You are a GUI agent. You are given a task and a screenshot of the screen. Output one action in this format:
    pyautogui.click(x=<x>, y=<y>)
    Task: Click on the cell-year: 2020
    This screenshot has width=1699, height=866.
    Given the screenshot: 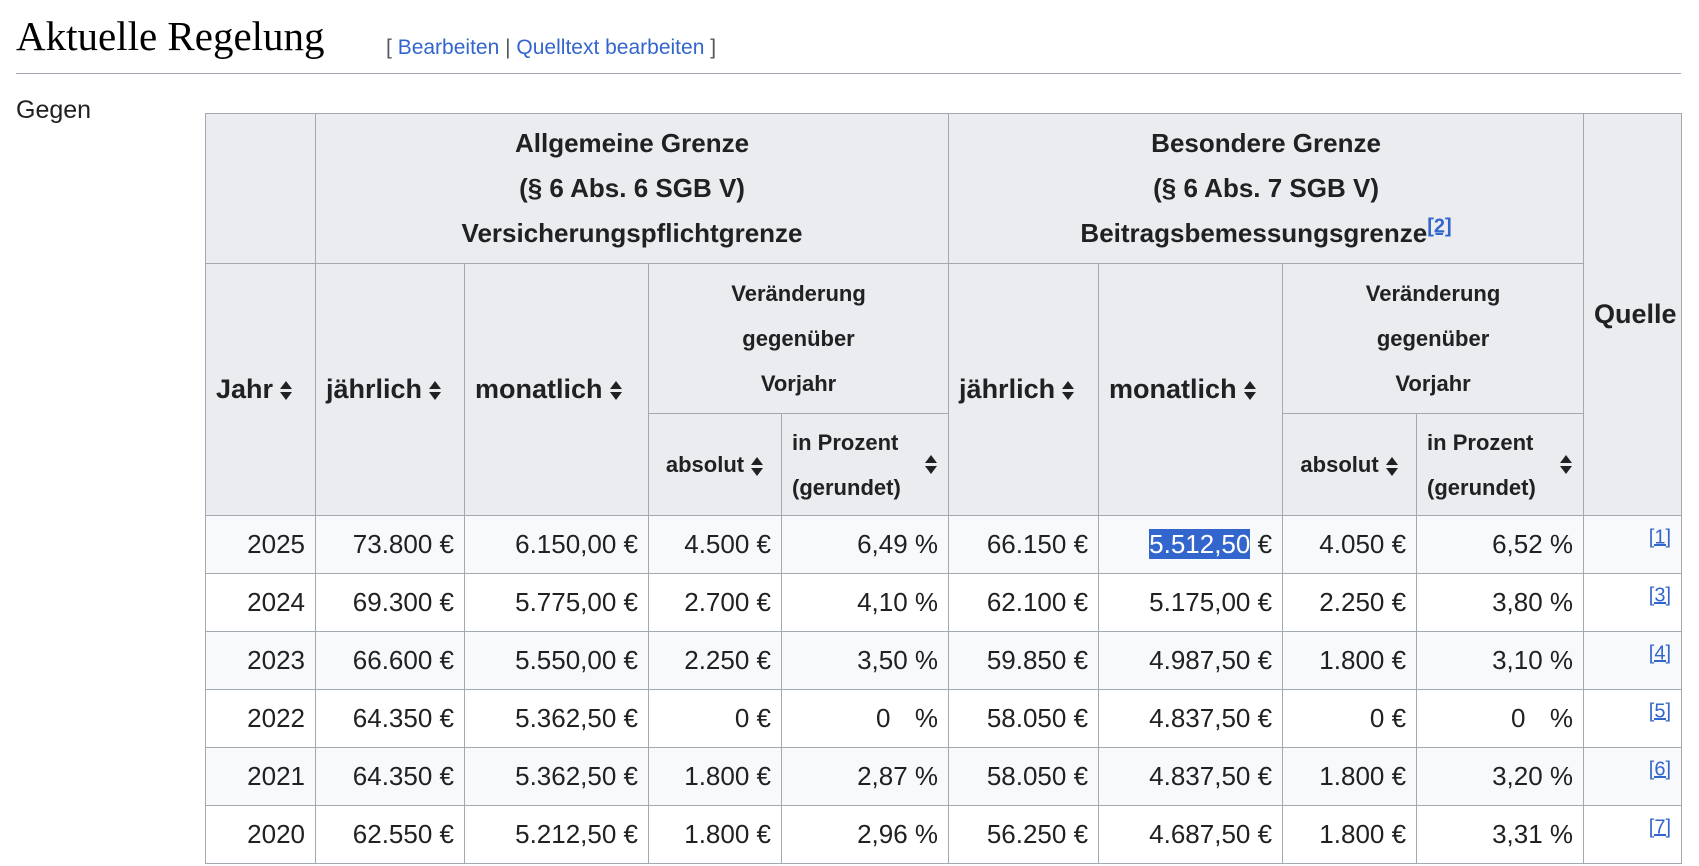 What is the action you would take?
    pyautogui.click(x=260, y=834)
    